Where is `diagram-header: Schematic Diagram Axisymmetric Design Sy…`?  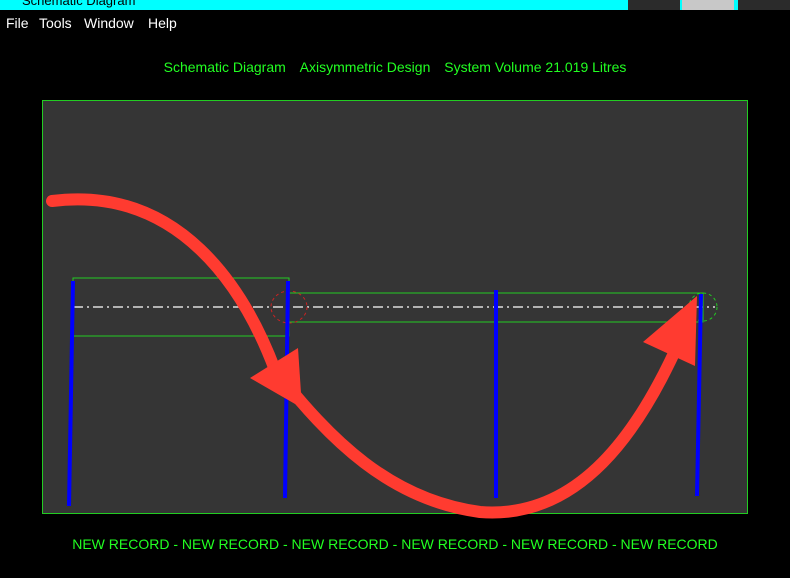
diagram-header: Schematic Diagram Axisymmetric Design Sy… is located at coordinates (395, 67).